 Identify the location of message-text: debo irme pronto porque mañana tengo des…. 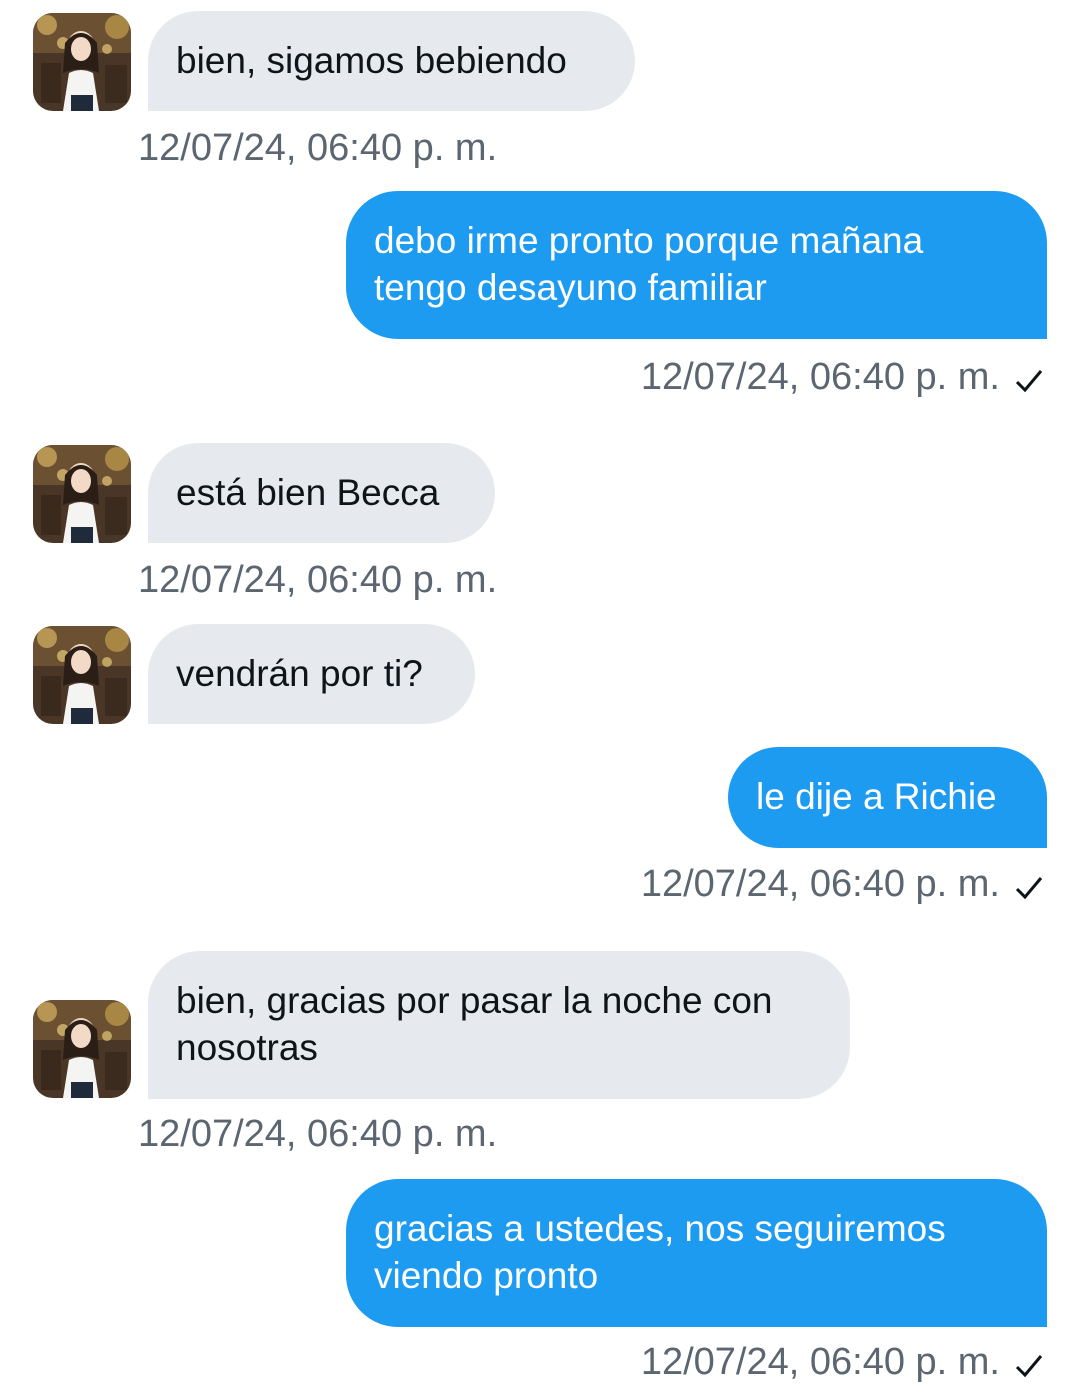
(649, 264).